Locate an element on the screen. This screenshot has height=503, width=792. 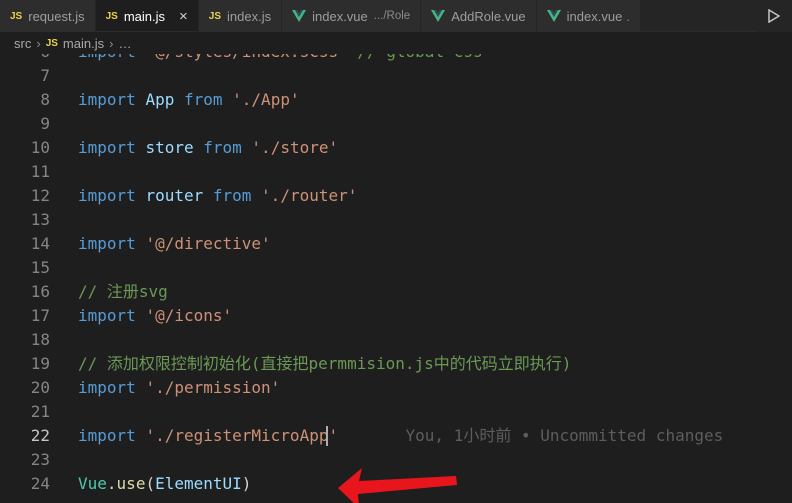
code-token: // 注册svg is located at coordinates (123, 291).